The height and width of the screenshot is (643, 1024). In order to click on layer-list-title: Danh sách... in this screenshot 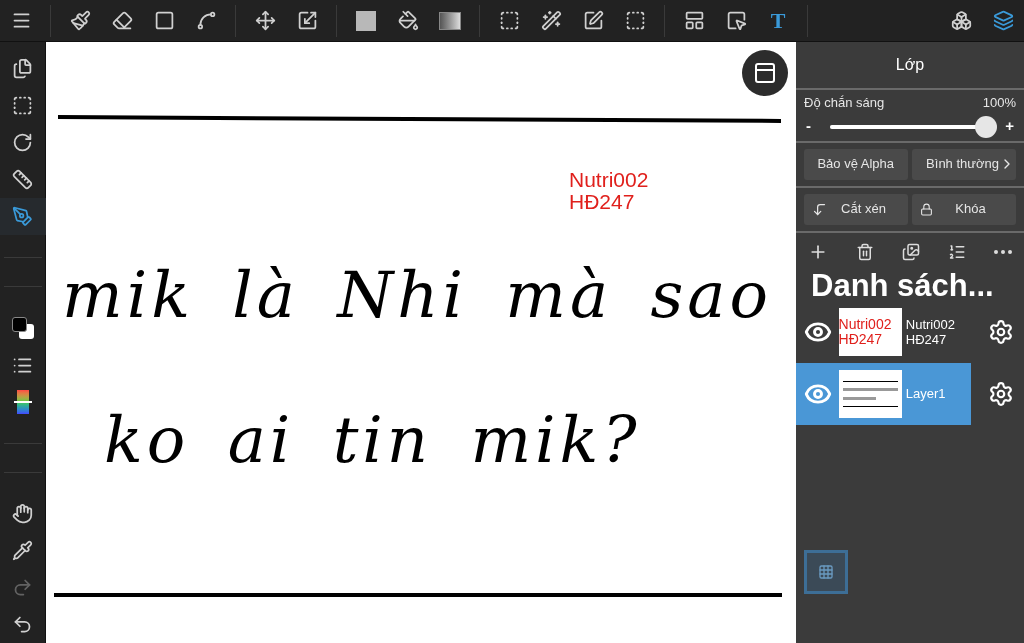, I will do `click(902, 285)`.